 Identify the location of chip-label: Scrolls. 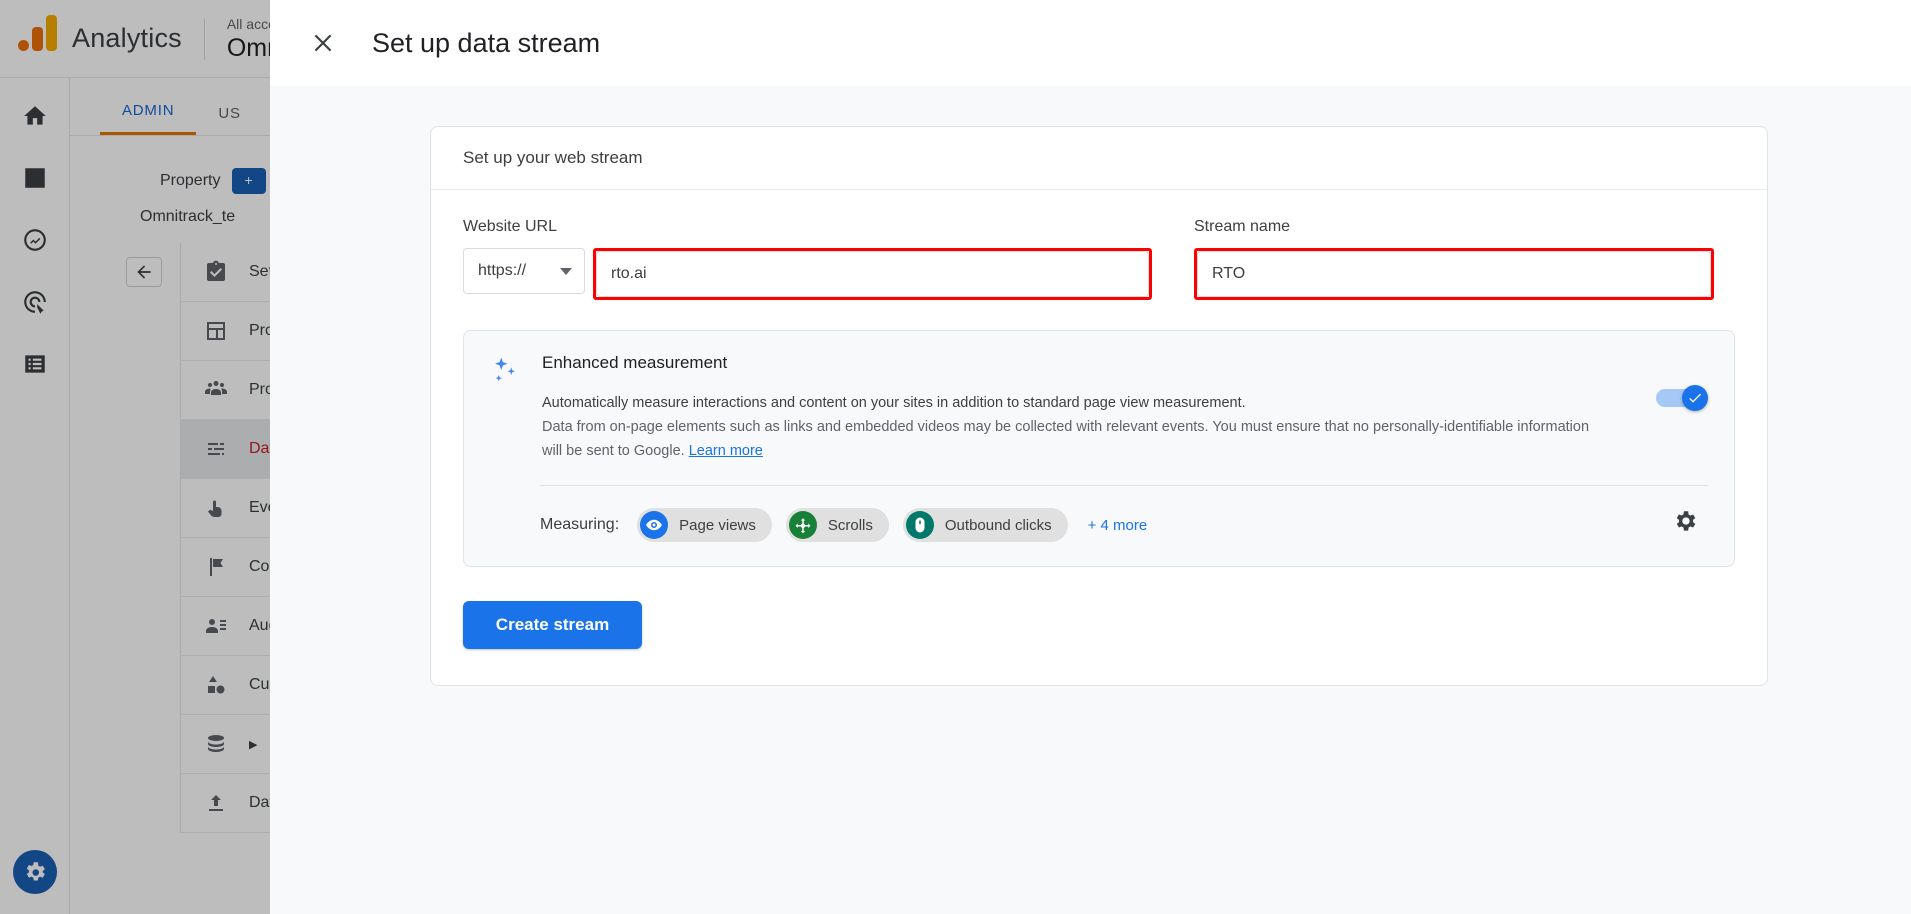
(850, 525).